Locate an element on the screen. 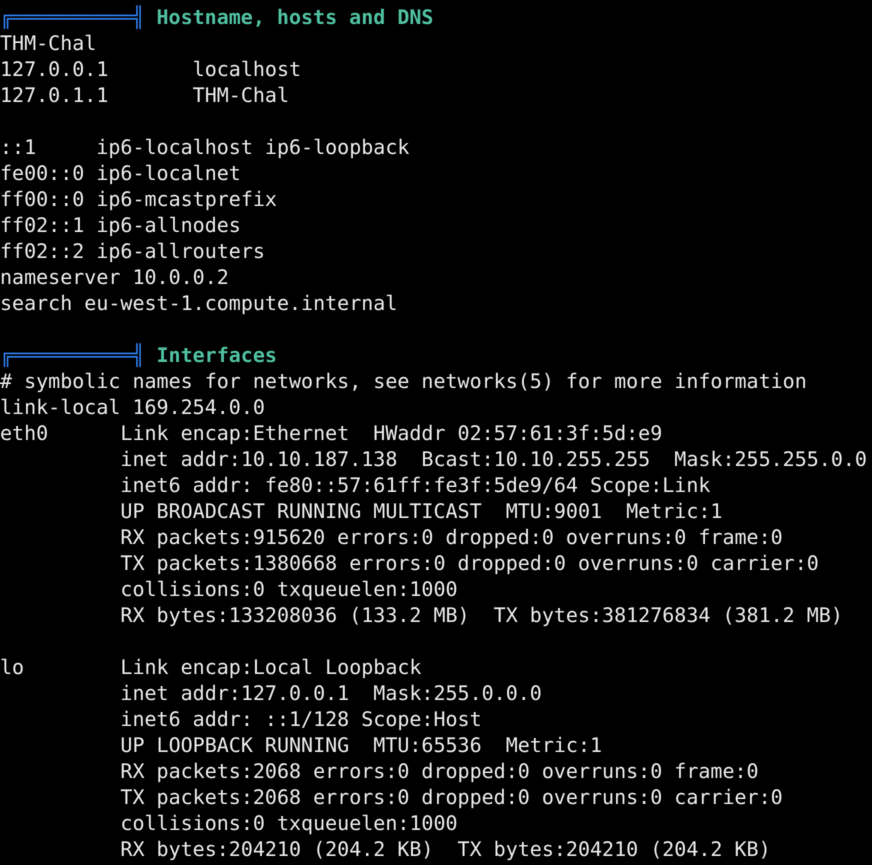  terminal-line: THM-Chal is located at coordinates (48, 43).